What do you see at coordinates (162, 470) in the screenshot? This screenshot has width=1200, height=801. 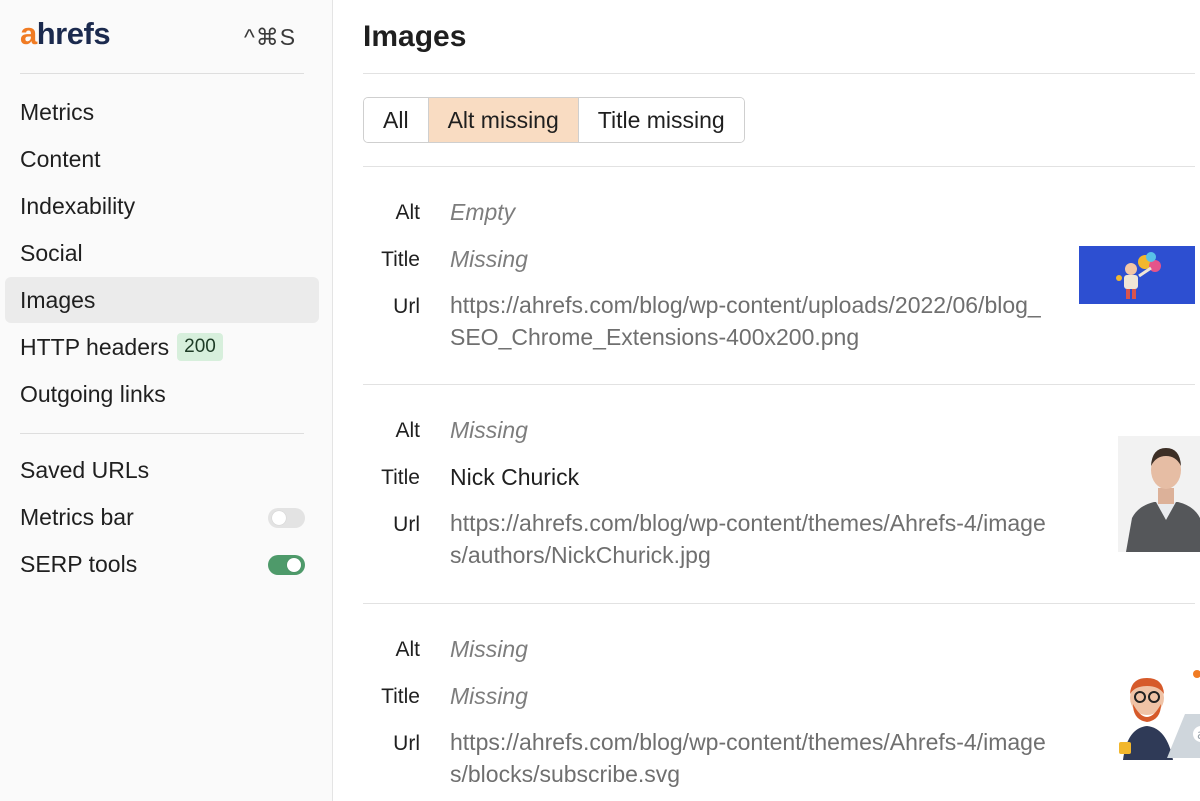 I see `sidebar-item-saved-urls: Saved URLs` at bounding box center [162, 470].